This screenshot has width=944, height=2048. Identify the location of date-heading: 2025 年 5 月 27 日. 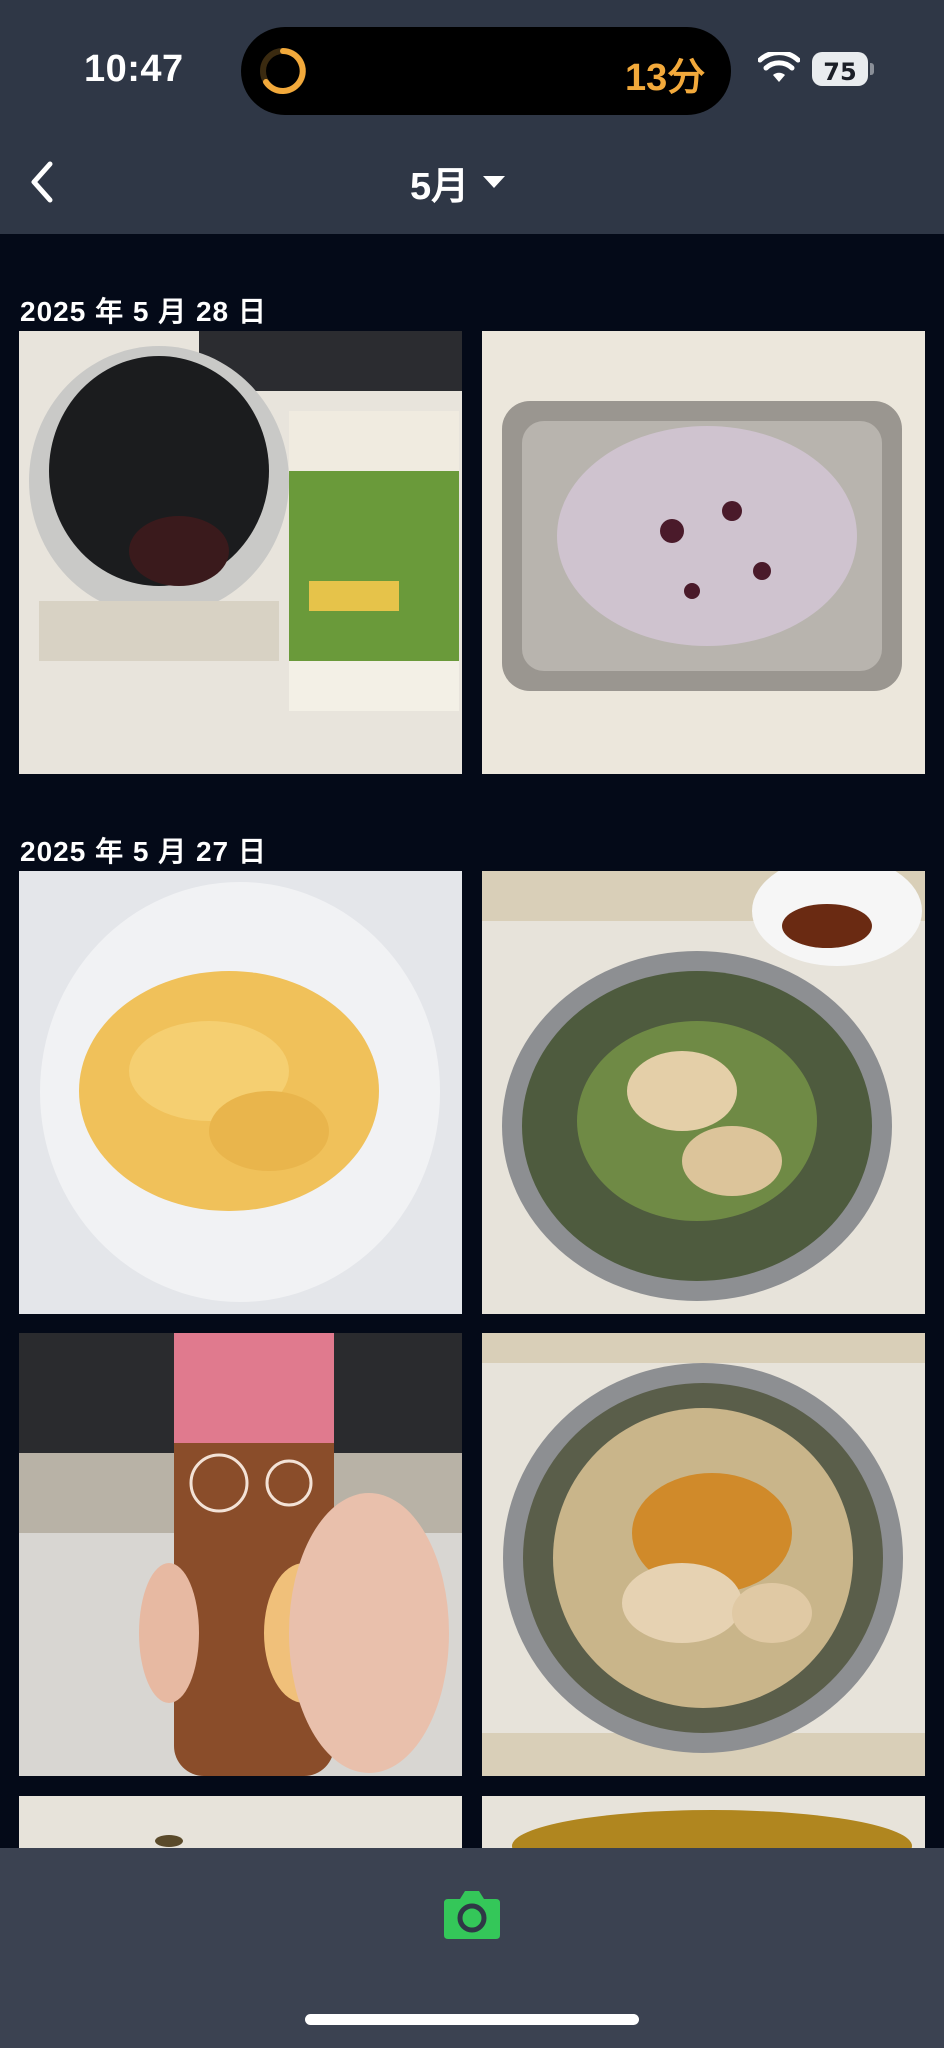
(143, 851).